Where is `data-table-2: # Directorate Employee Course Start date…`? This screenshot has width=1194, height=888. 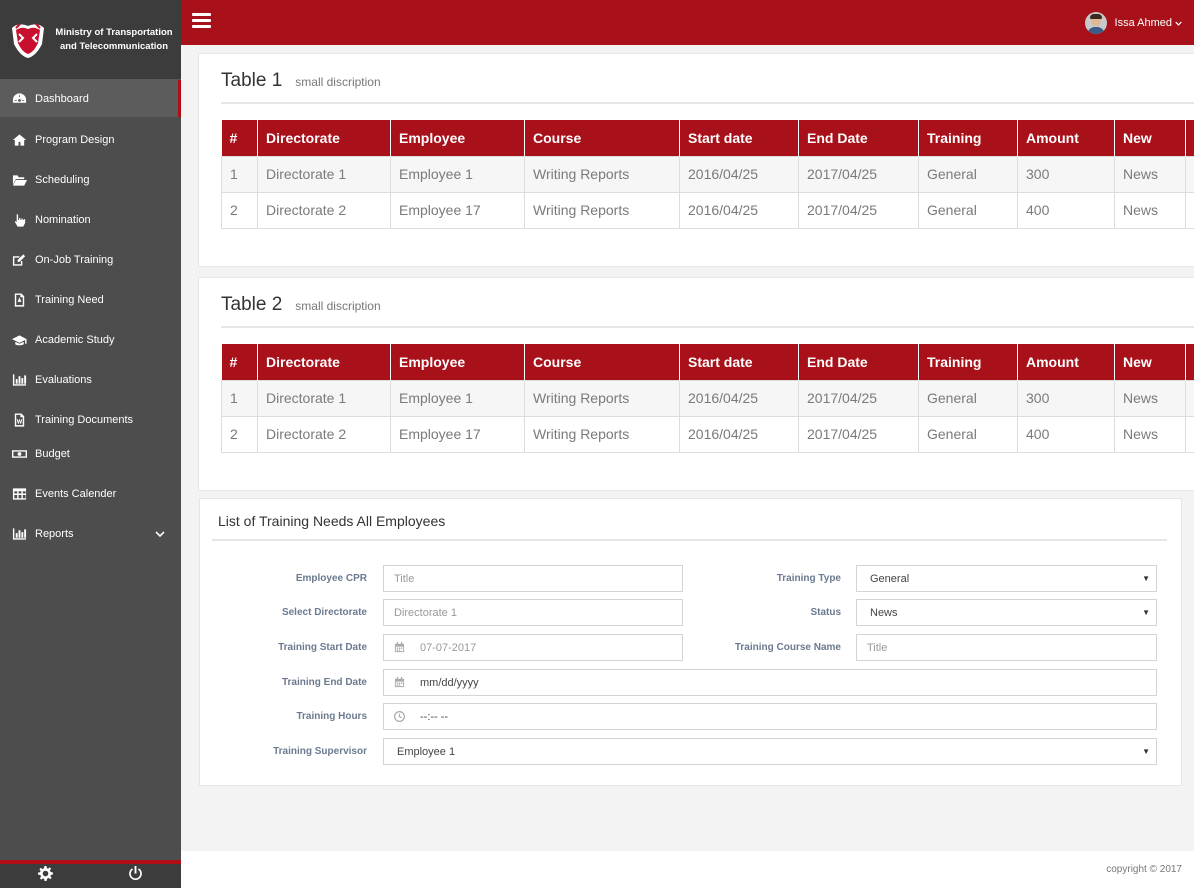
data-table-2: # Directorate Employee Course Start date… is located at coordinates (707, 398).